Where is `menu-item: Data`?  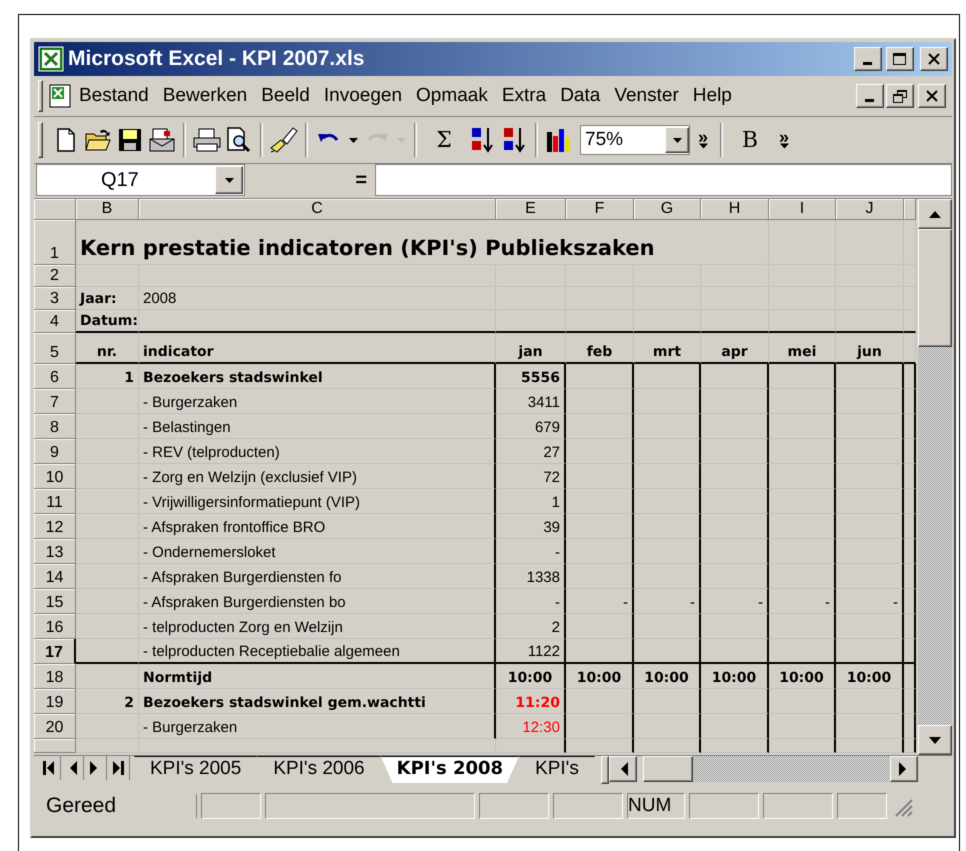 menu-item: Data is located at coordinates (581, 96).